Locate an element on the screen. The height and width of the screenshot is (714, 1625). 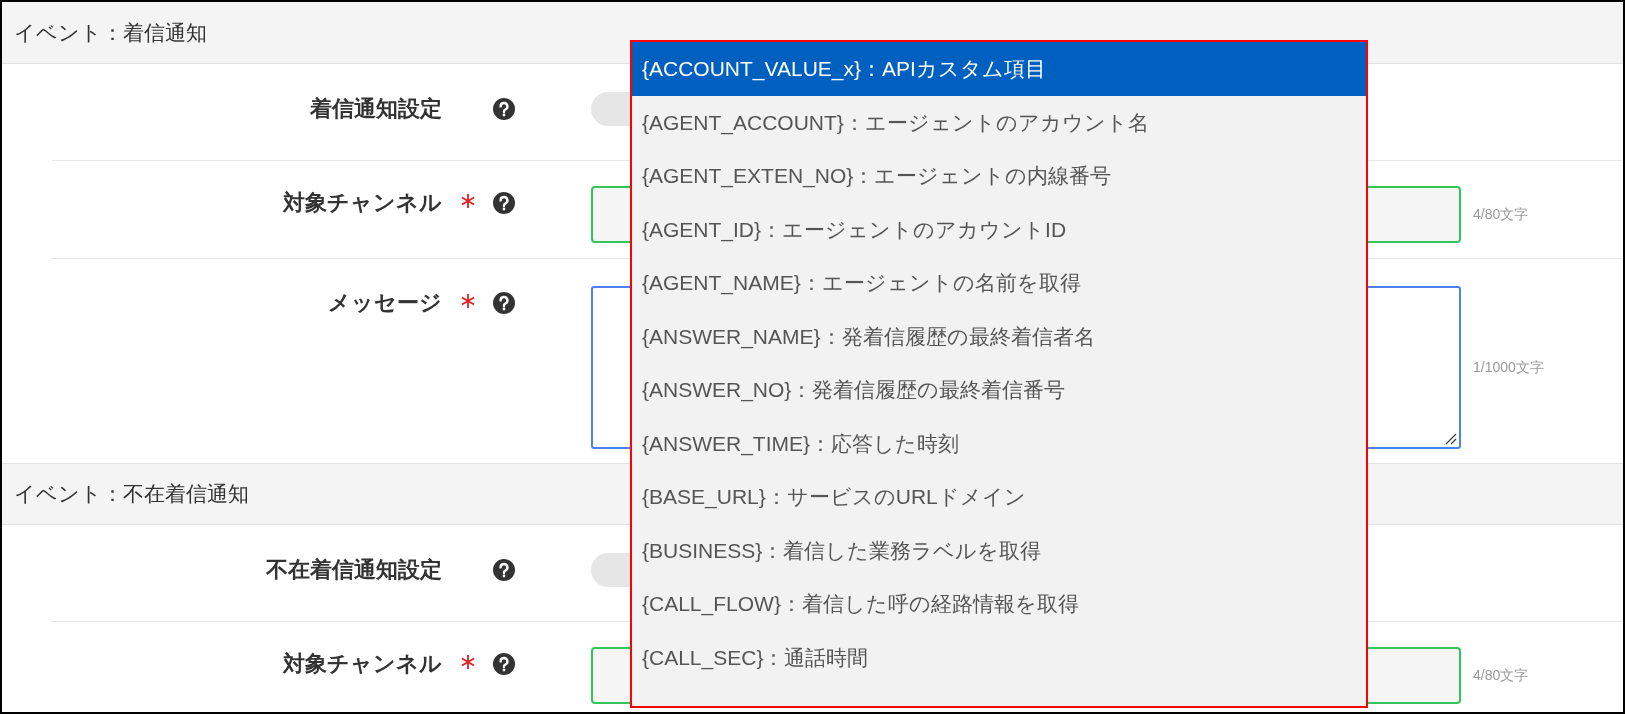
dropdown-option: {AGENT_ID}：エージェントのアカウントID is located at coordinates (999, 229).